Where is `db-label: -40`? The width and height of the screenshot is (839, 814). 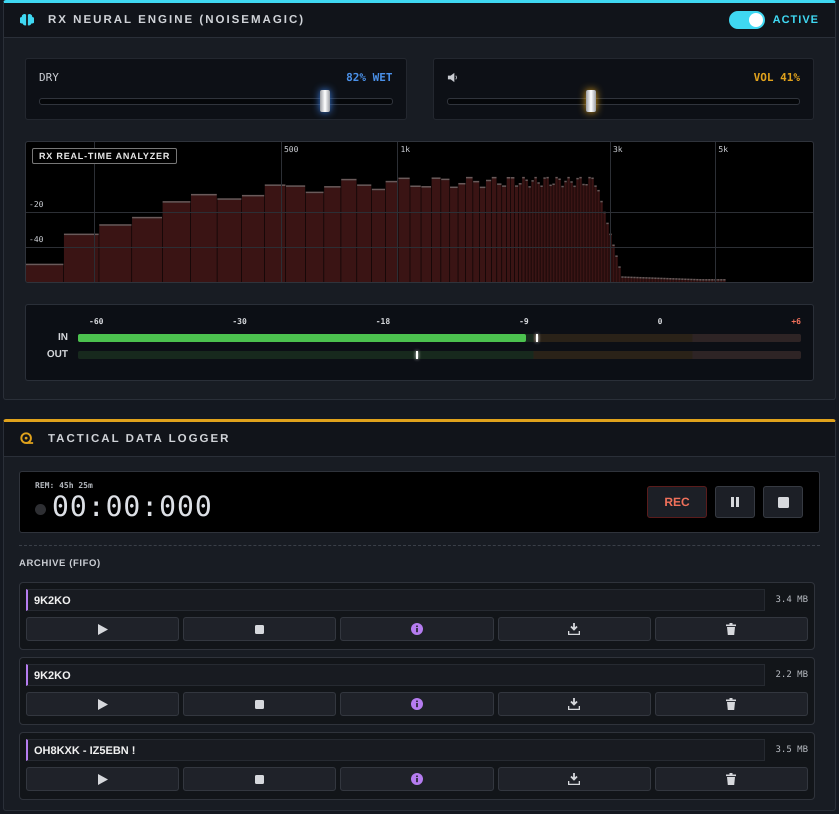
db-label: -40 is located at coordinates (36, 239).